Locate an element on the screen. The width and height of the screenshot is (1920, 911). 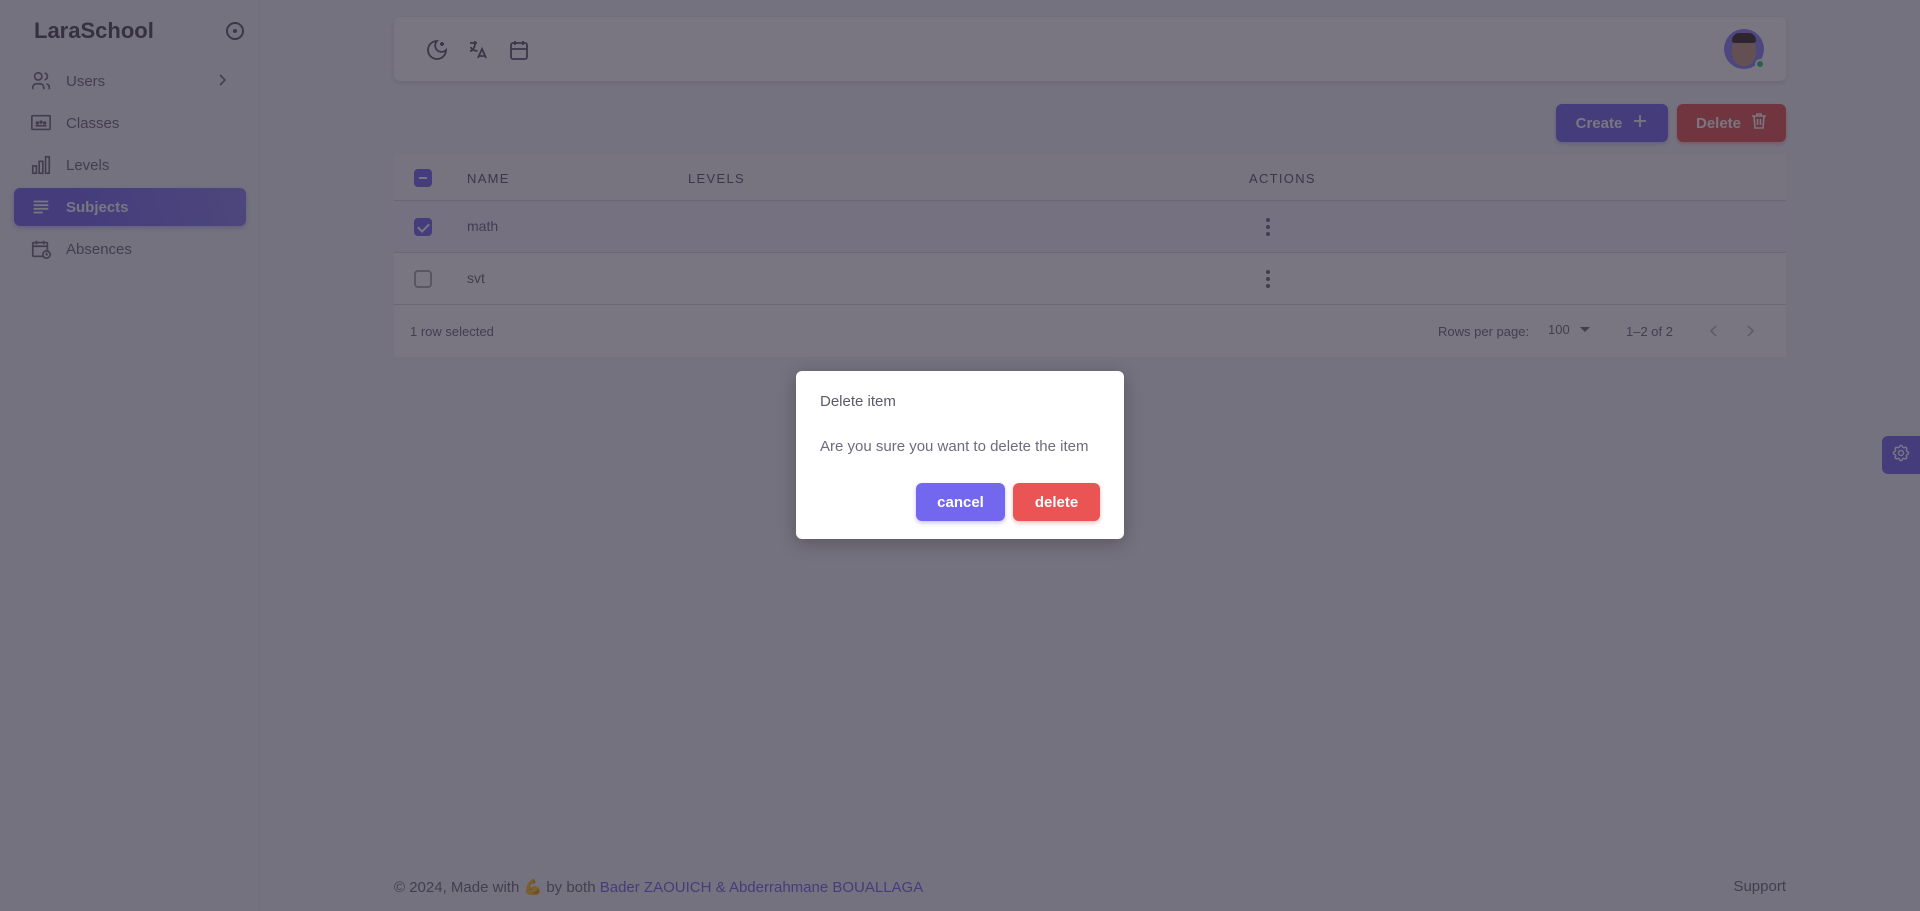
dialog-title: Delete item is located at coordinates (858, 401).